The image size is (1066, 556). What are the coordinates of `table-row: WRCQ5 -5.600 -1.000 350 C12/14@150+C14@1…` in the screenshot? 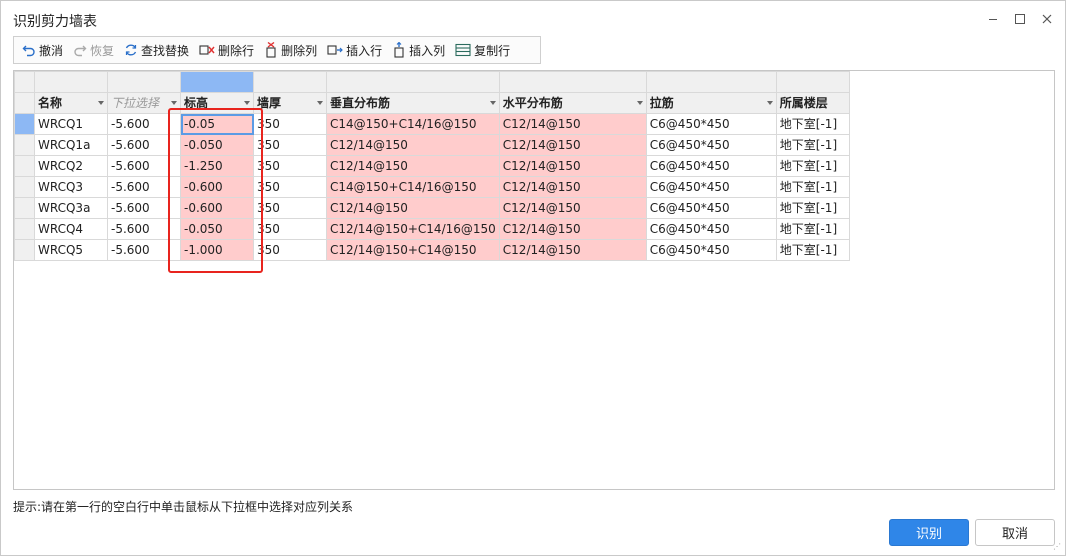 It's located at (432, 250).